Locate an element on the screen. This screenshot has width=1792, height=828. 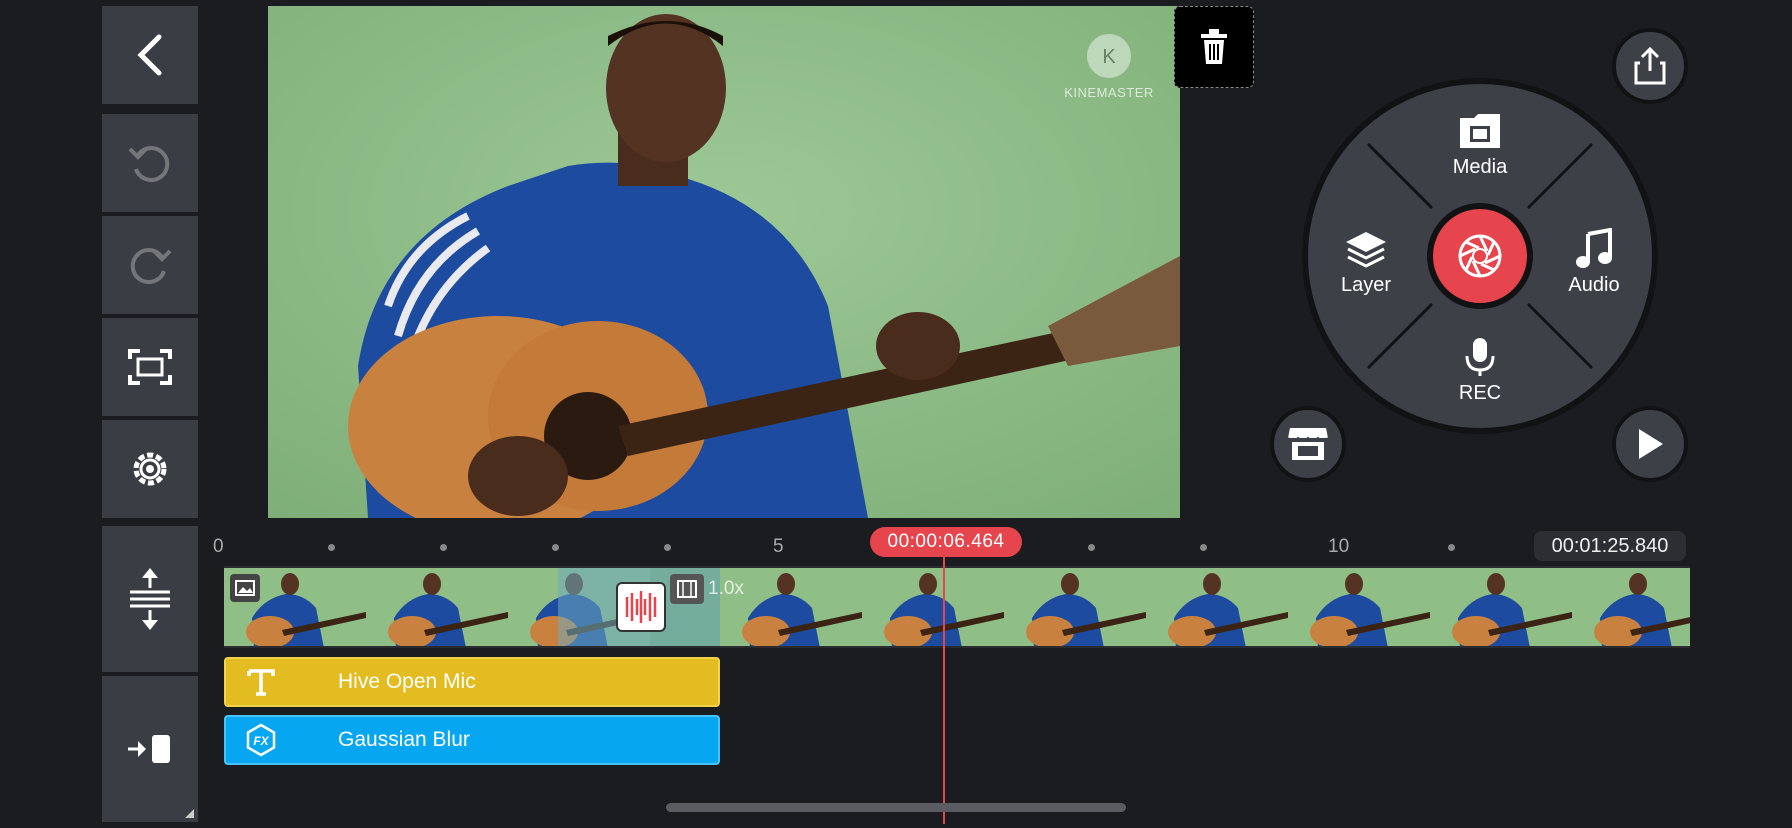
rec-label: REC is located at coordinates (1480, 393).